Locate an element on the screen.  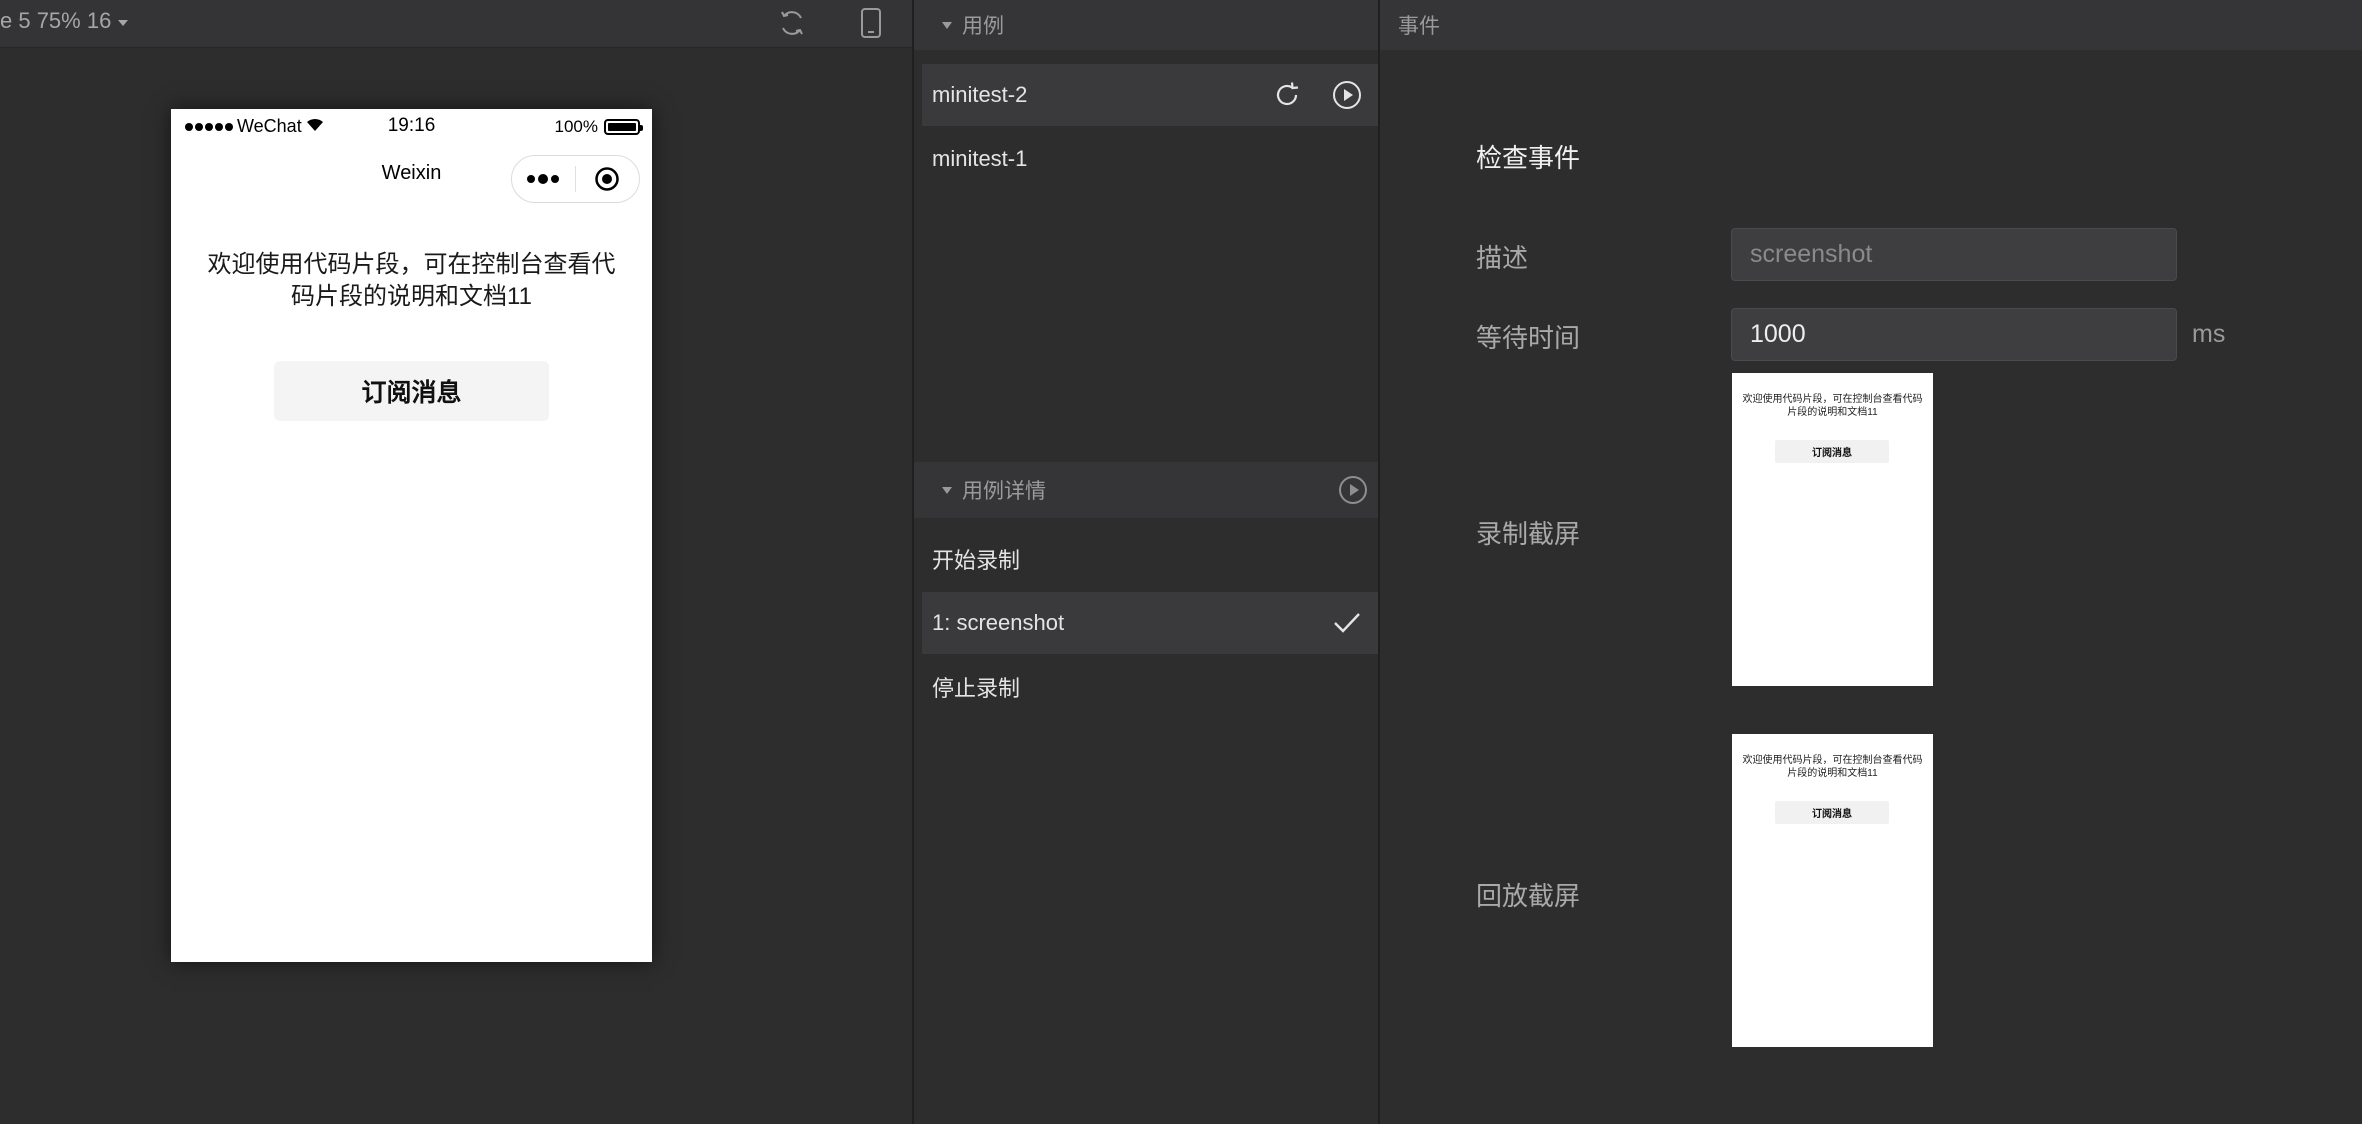
case-detail-header-label: 用例详情 is located at coordinates (1004, 491).